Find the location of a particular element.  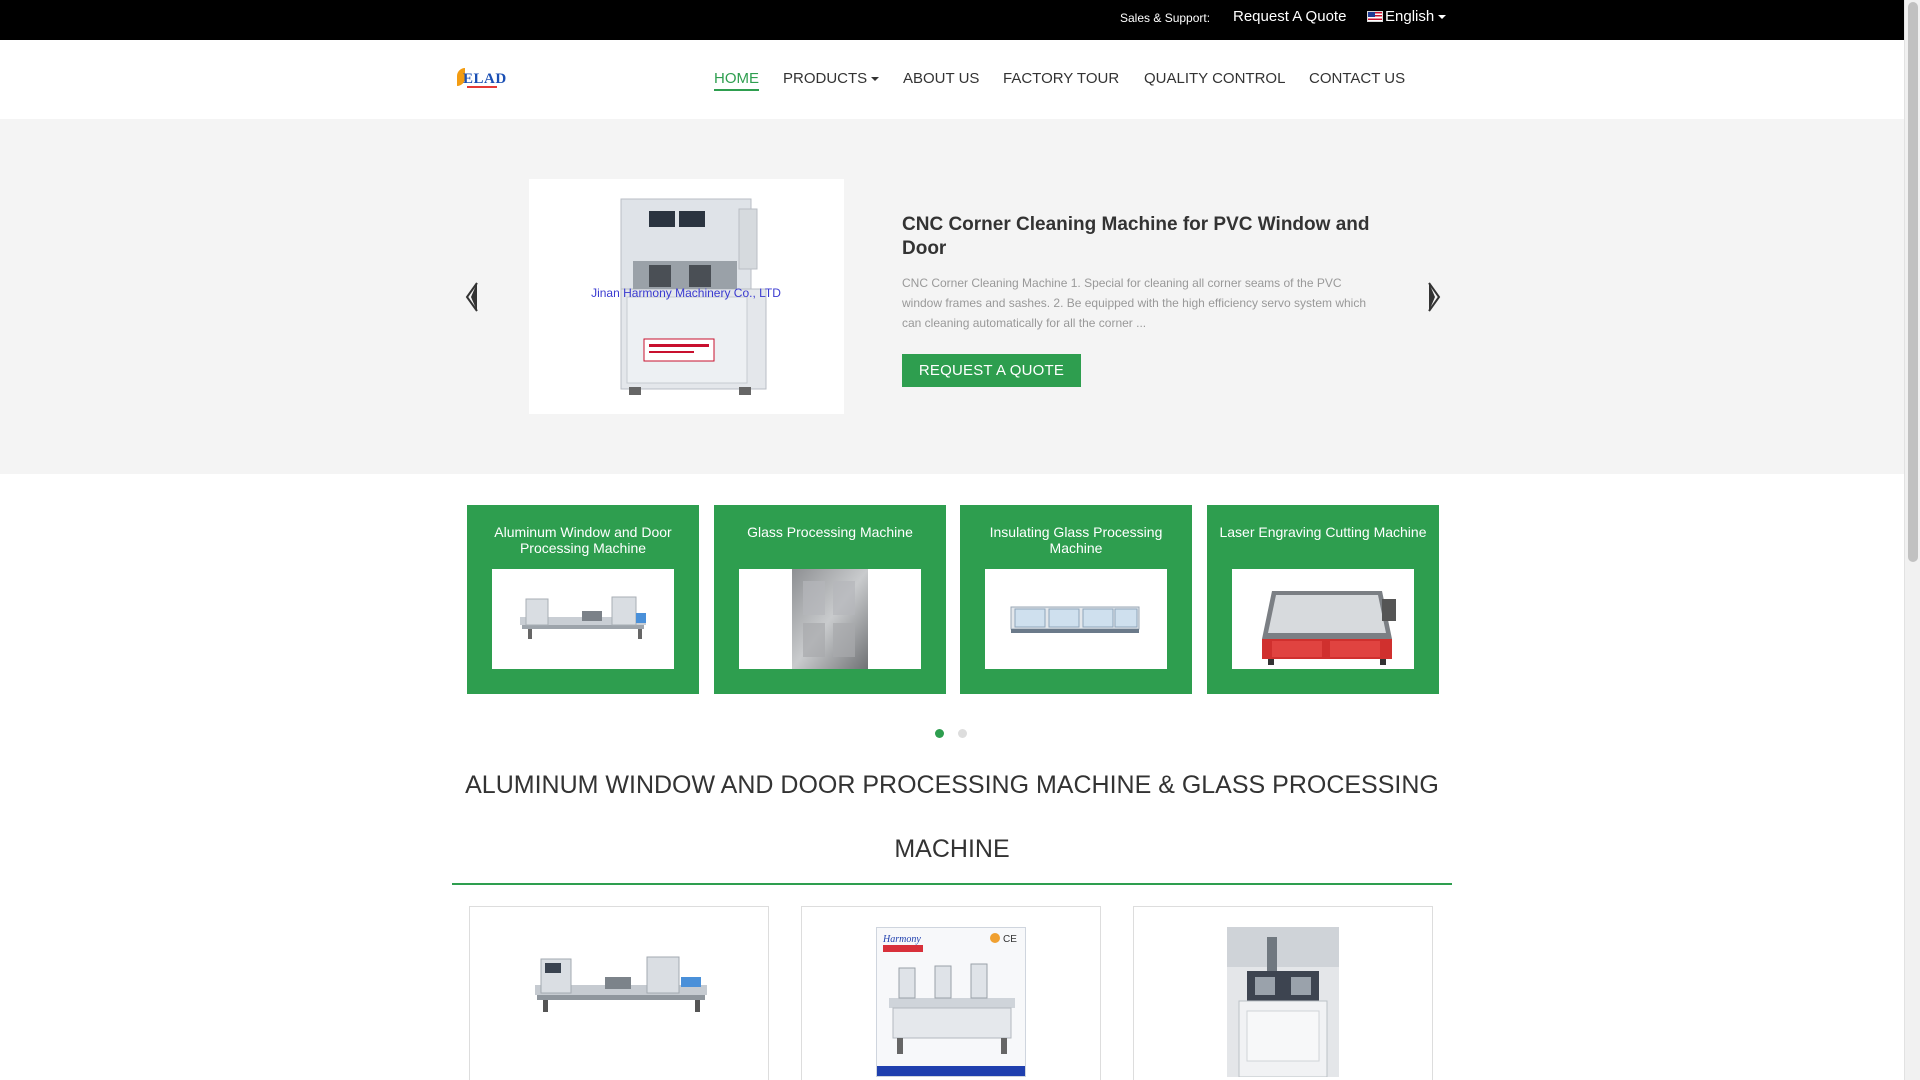

nav-products: PRODUCTS is located at coordinates (831, 78).